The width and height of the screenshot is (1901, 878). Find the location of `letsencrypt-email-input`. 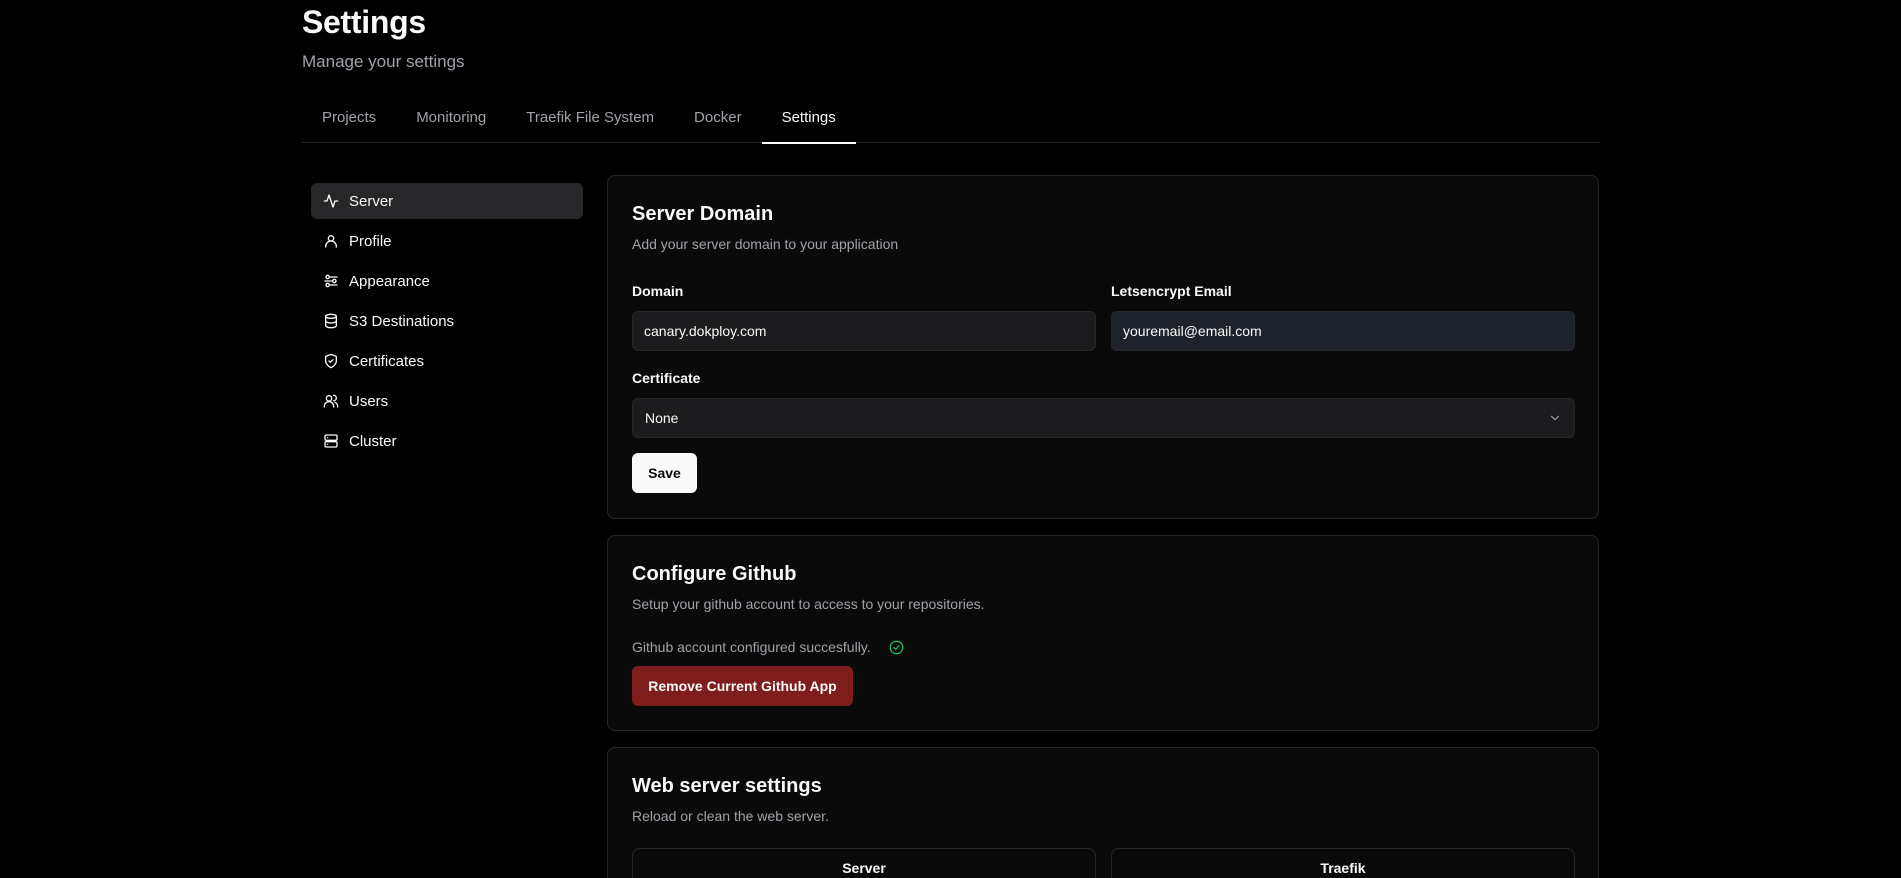

letsencrypt-email-input is located at coordinates (1343, 331).